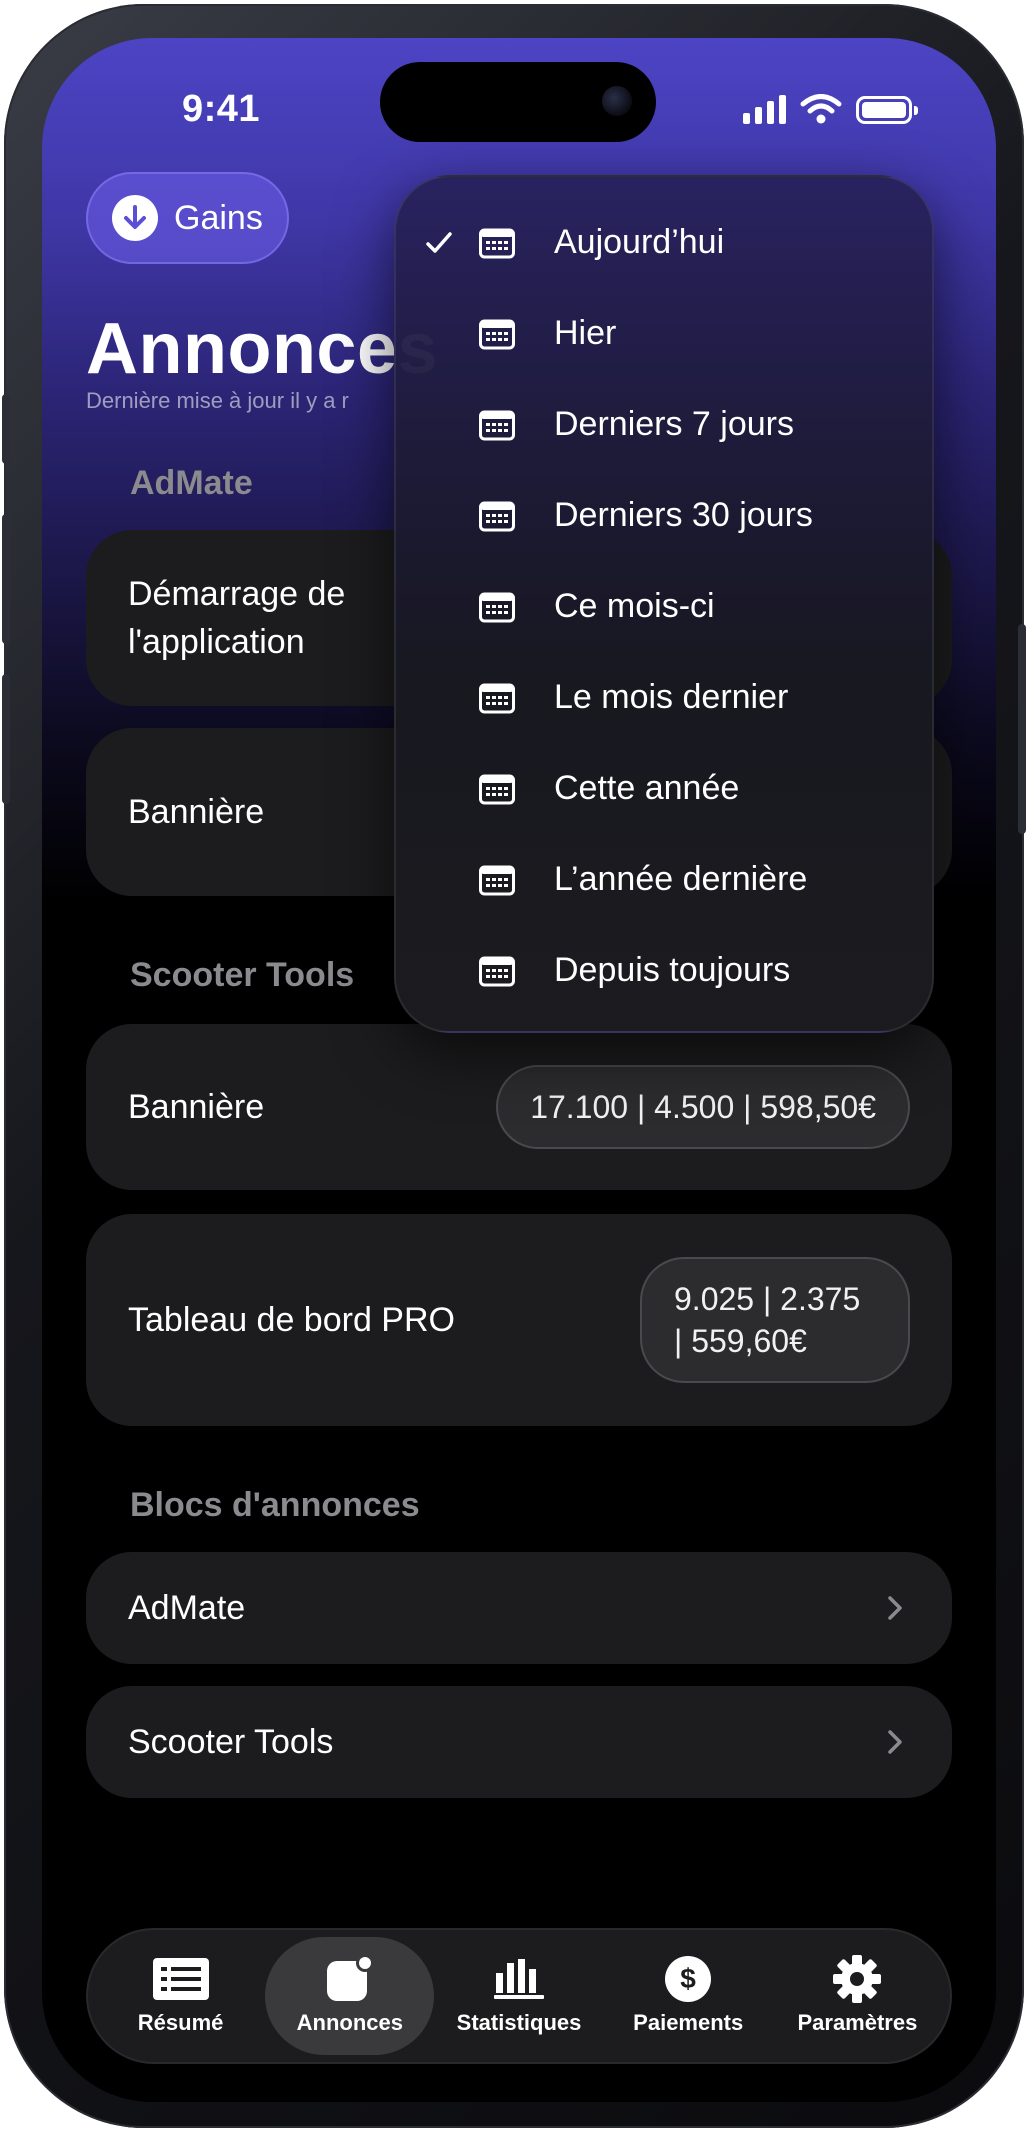  What do you see at coordinates (275, 1505) in the screenshot?
I see `section-header-ad-blocks: Blocs d'annonces` at bounding box center [275, 1505].